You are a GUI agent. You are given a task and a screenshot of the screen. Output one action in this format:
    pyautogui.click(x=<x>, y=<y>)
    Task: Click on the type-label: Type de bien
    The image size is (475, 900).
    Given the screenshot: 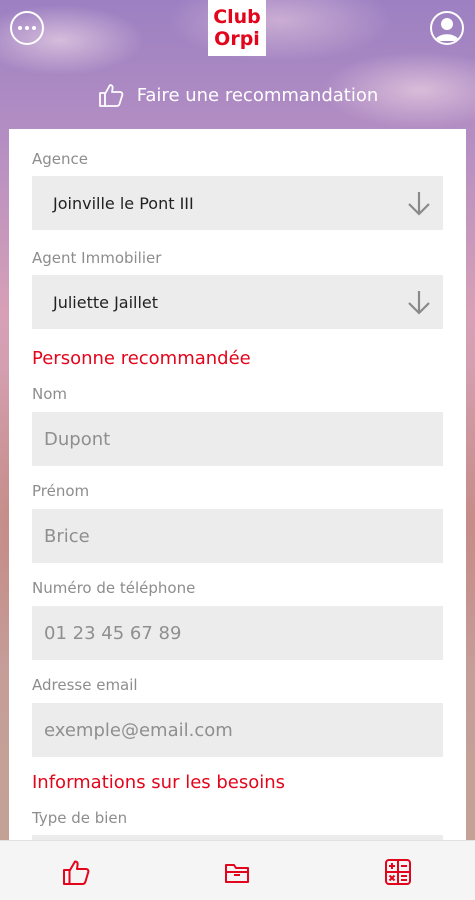 What is the action you would take?
    pyautogui.click(x=80, y=818)
    